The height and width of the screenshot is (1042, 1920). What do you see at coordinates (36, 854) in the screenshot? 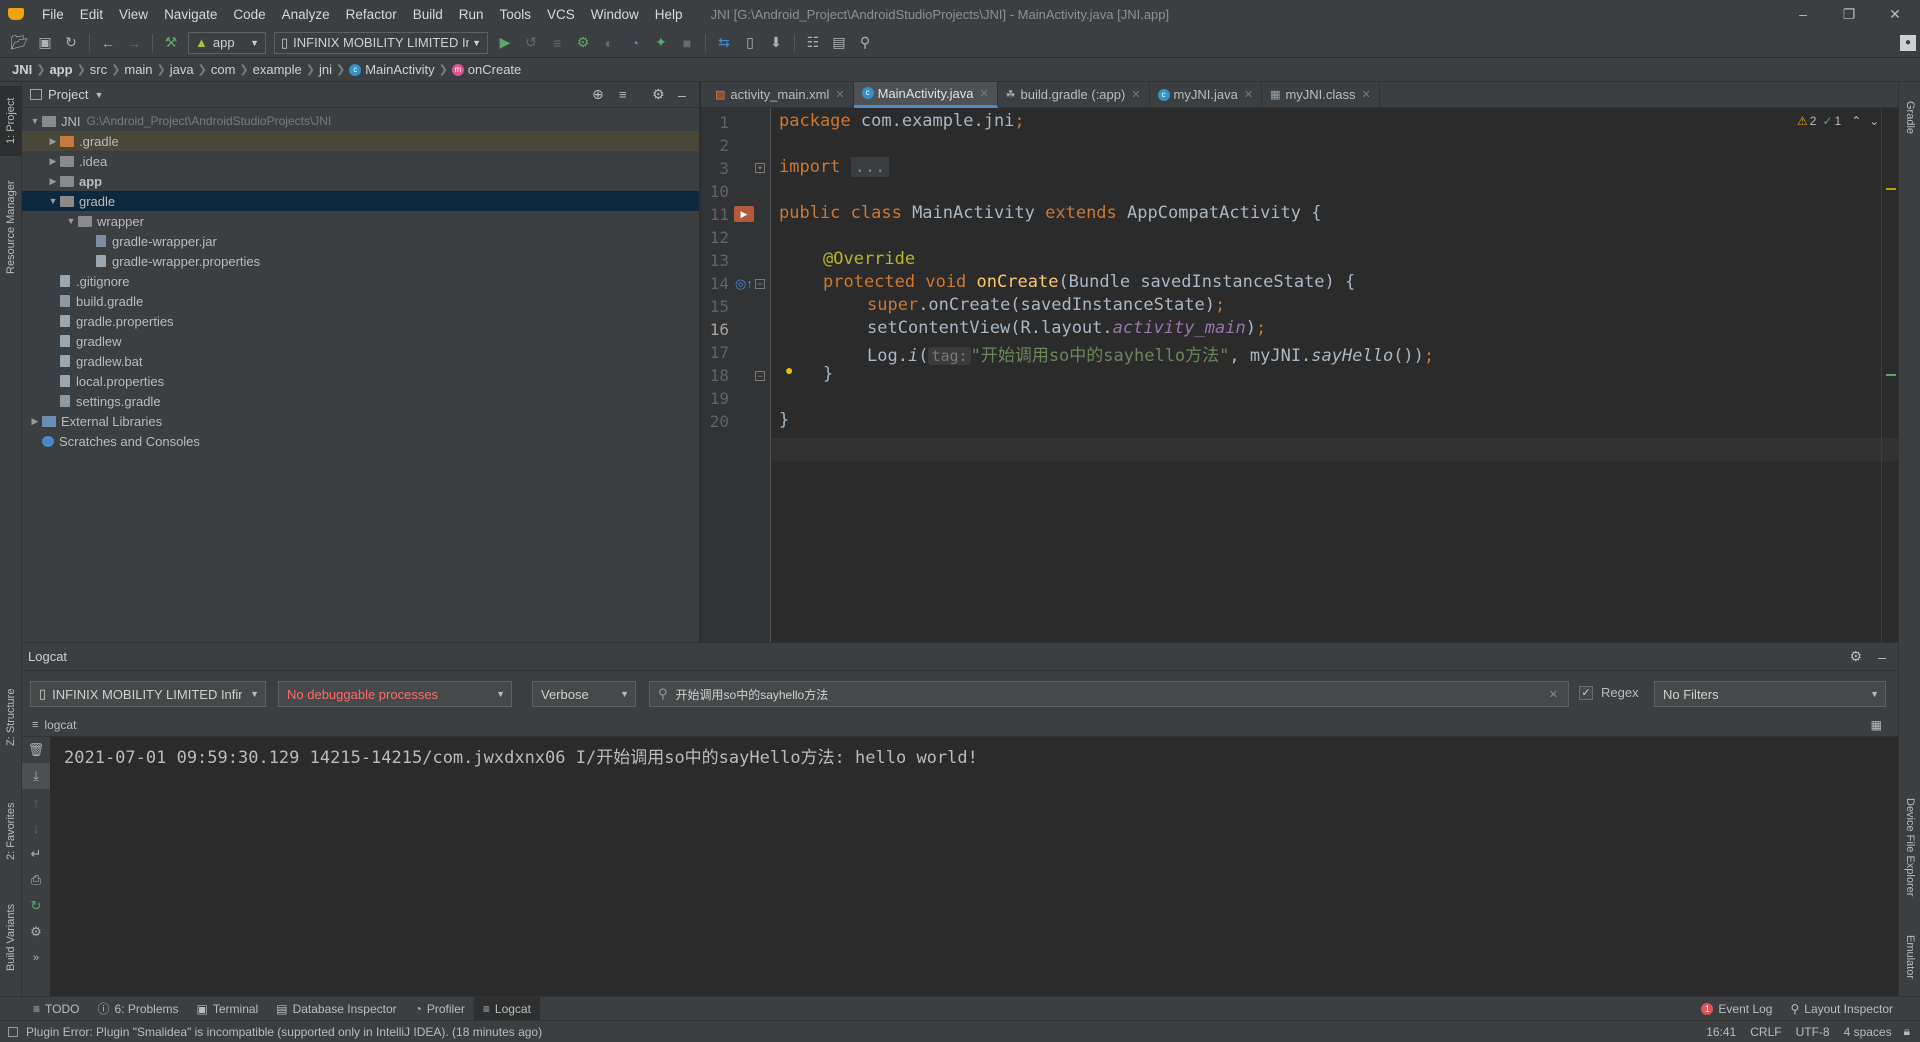
I see `soft-wrap-icon: ↵` at bounding box center [36, 854].